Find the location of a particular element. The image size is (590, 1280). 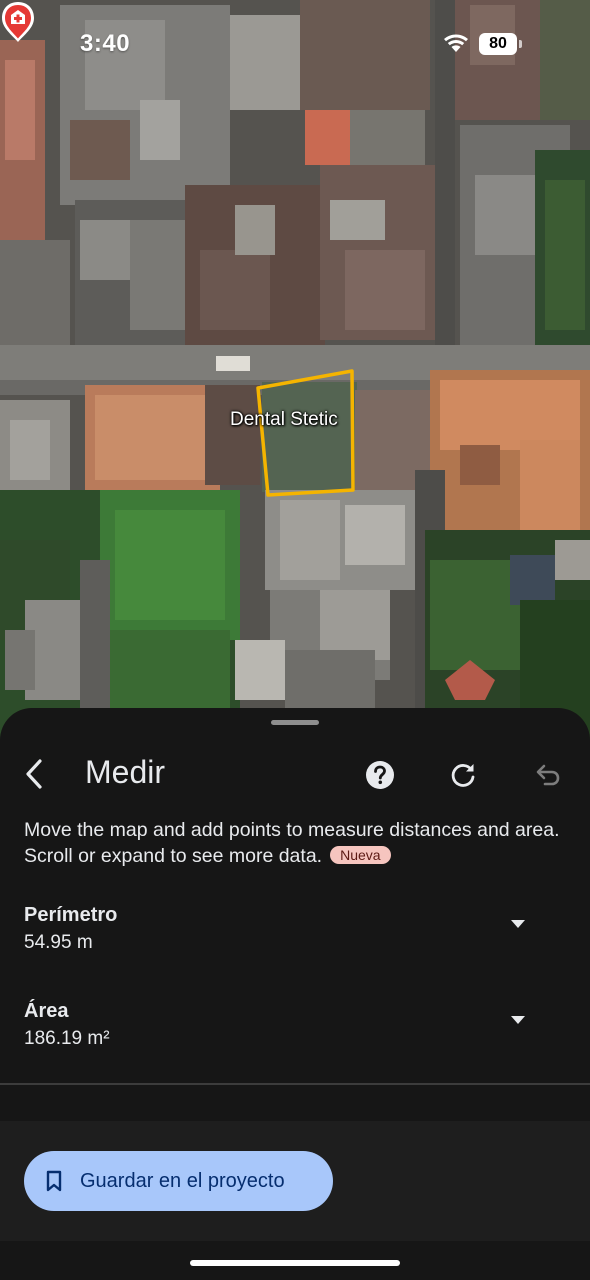

area-row: Área 186.19 m² is located at coordinates (295, 1040).